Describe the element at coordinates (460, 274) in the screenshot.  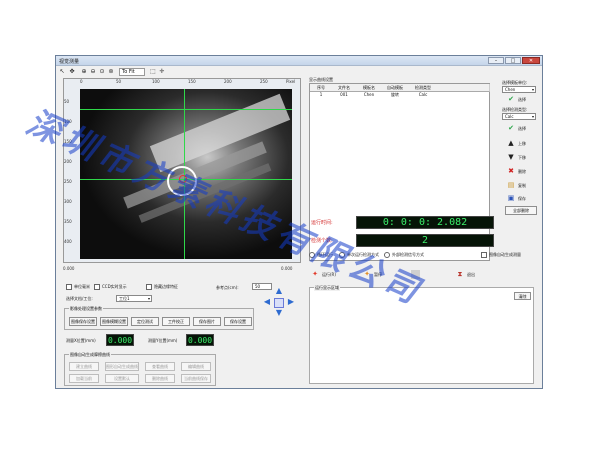
I see `hourglass-icon: ⧗` at that location.